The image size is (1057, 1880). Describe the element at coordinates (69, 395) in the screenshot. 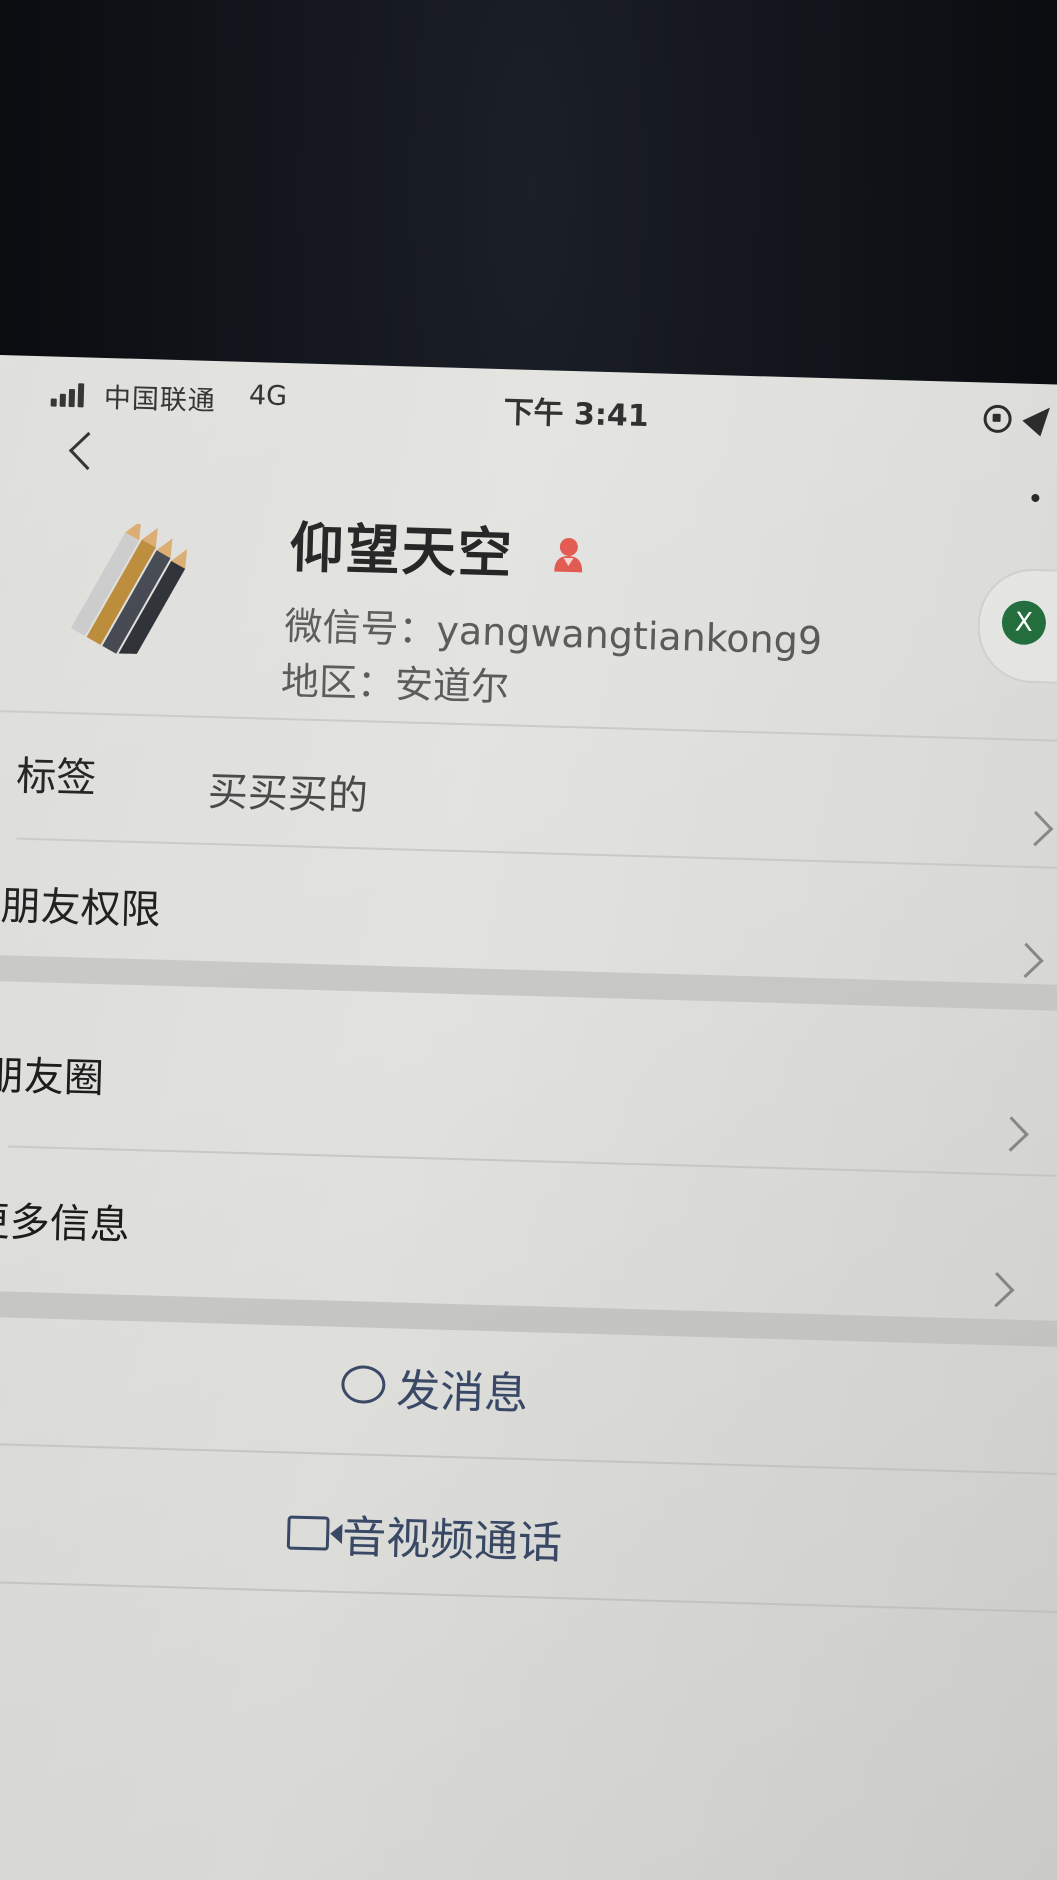

I see `signal-strength-icon` at that location.